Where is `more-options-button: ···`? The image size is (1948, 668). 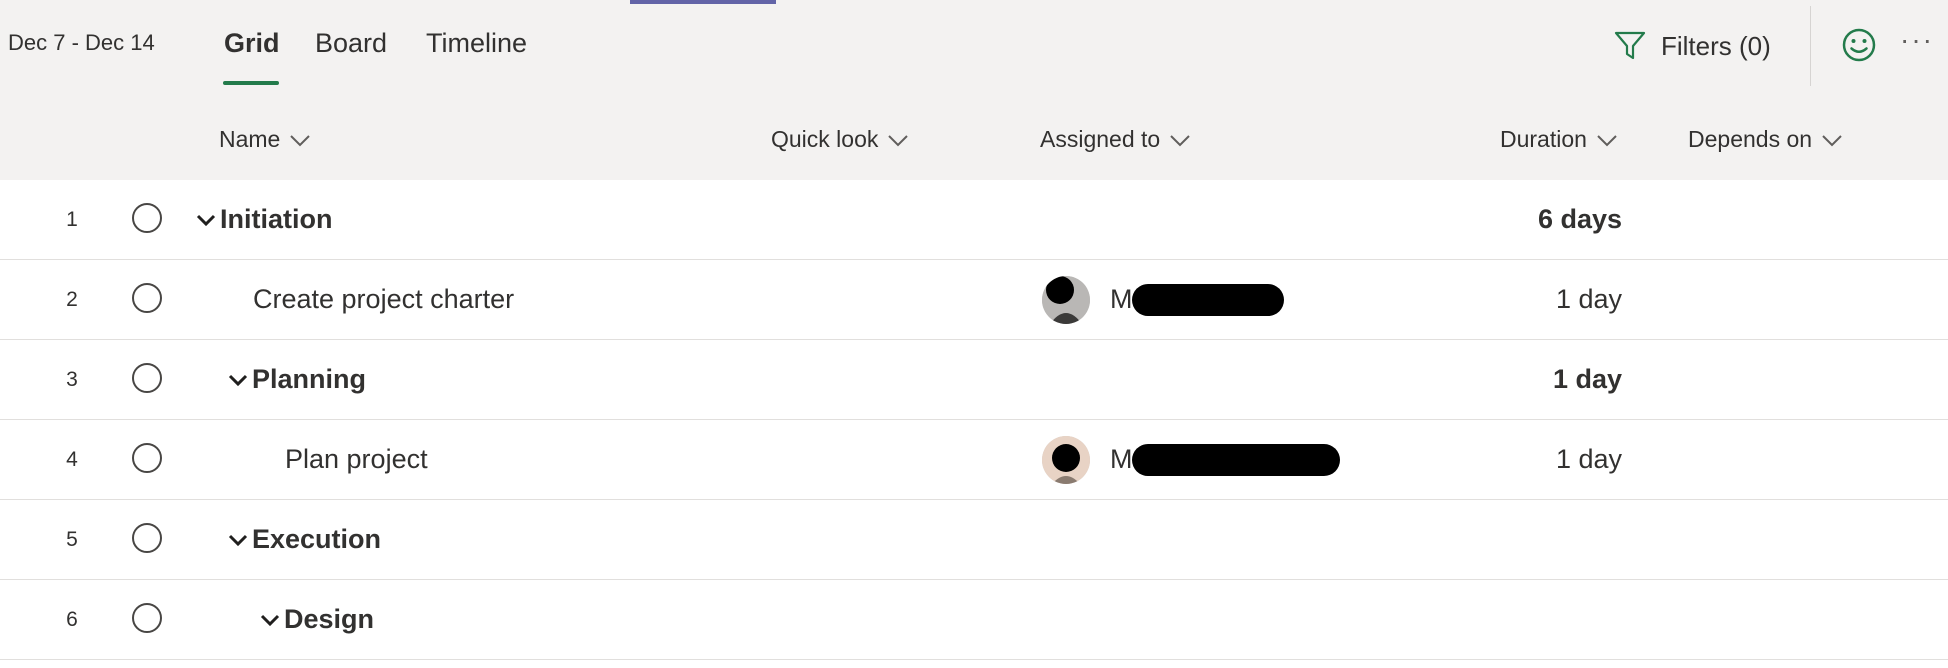
more-options-button: ··· is located at coordinates (1920, 40).